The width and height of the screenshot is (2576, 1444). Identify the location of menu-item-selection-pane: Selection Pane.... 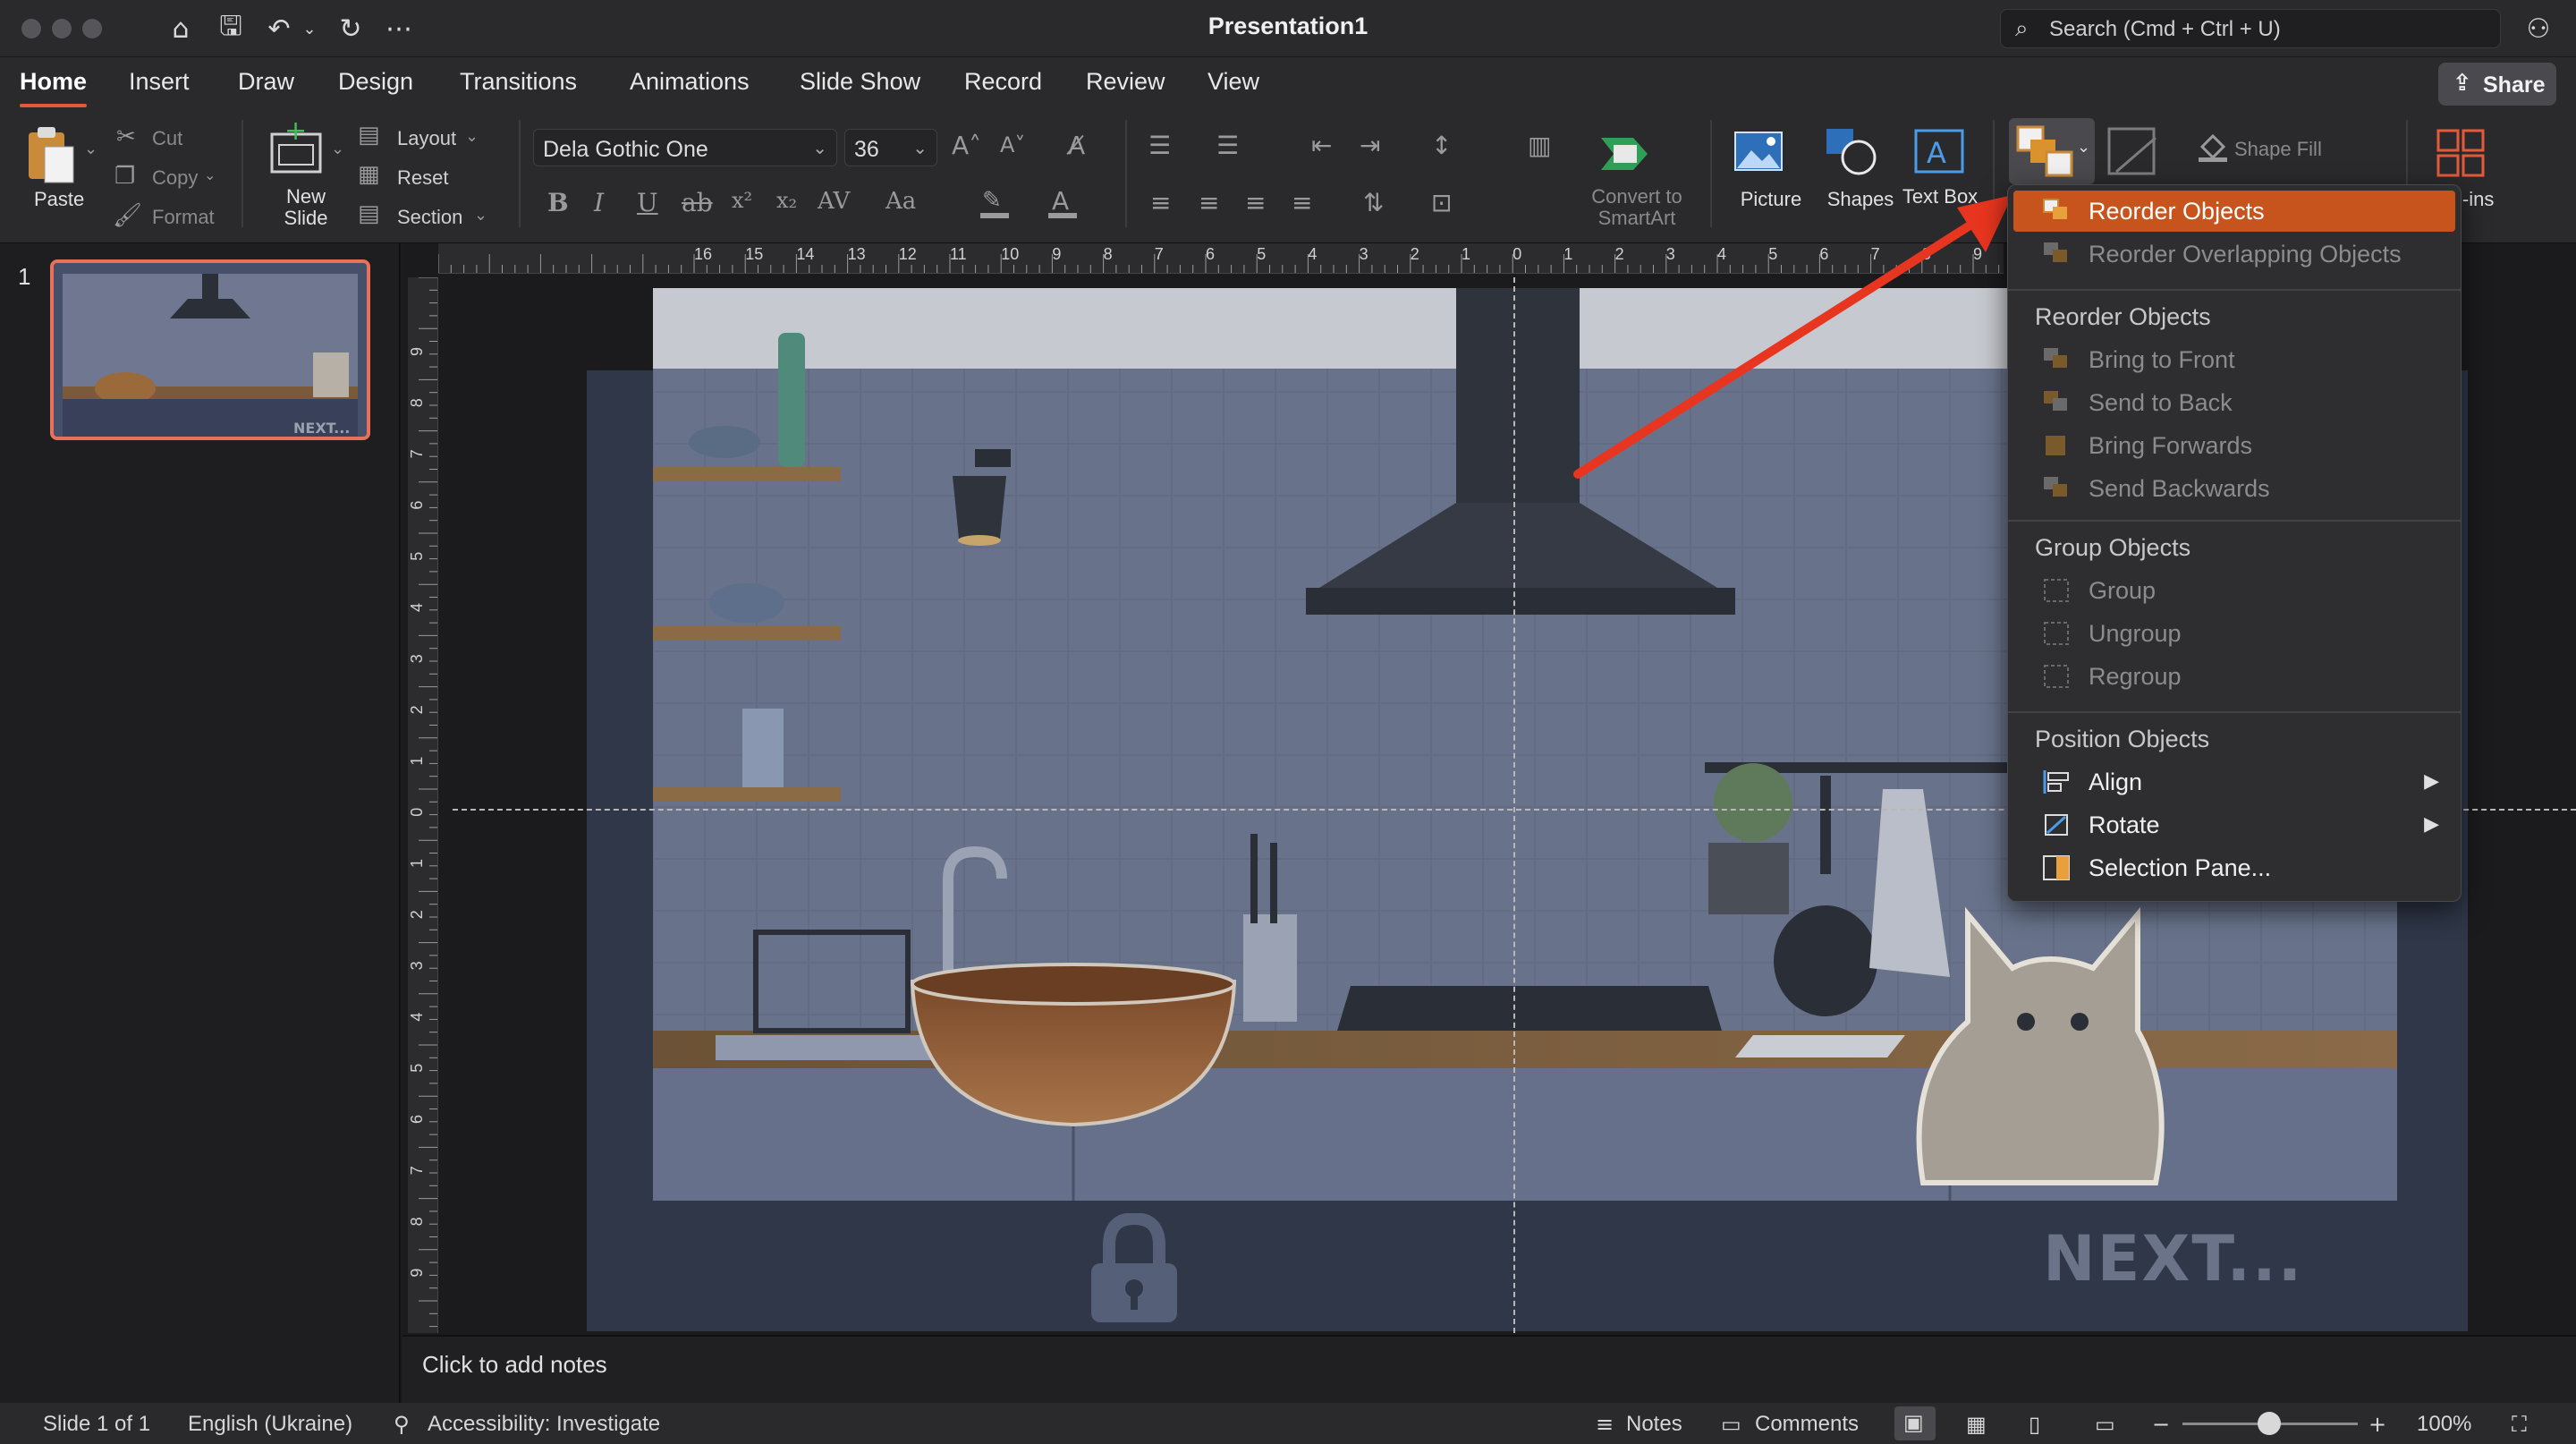
(2234, 867).